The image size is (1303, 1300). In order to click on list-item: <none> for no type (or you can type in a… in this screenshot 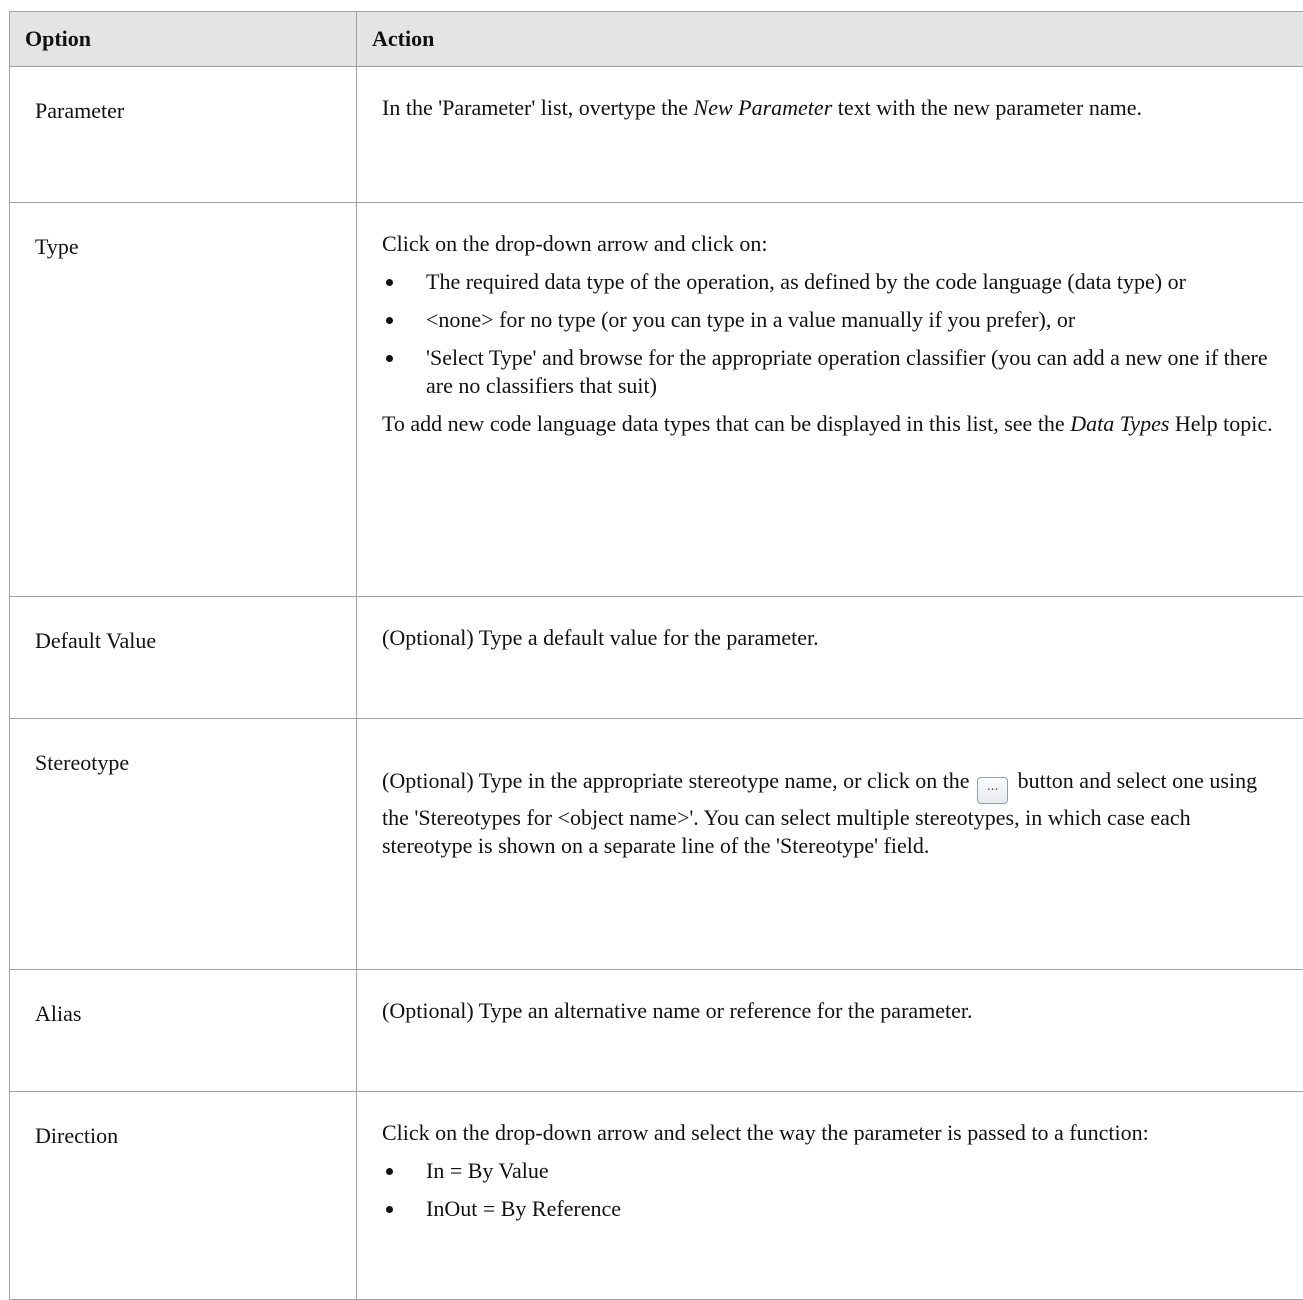, I will do `click(832, 320)`.